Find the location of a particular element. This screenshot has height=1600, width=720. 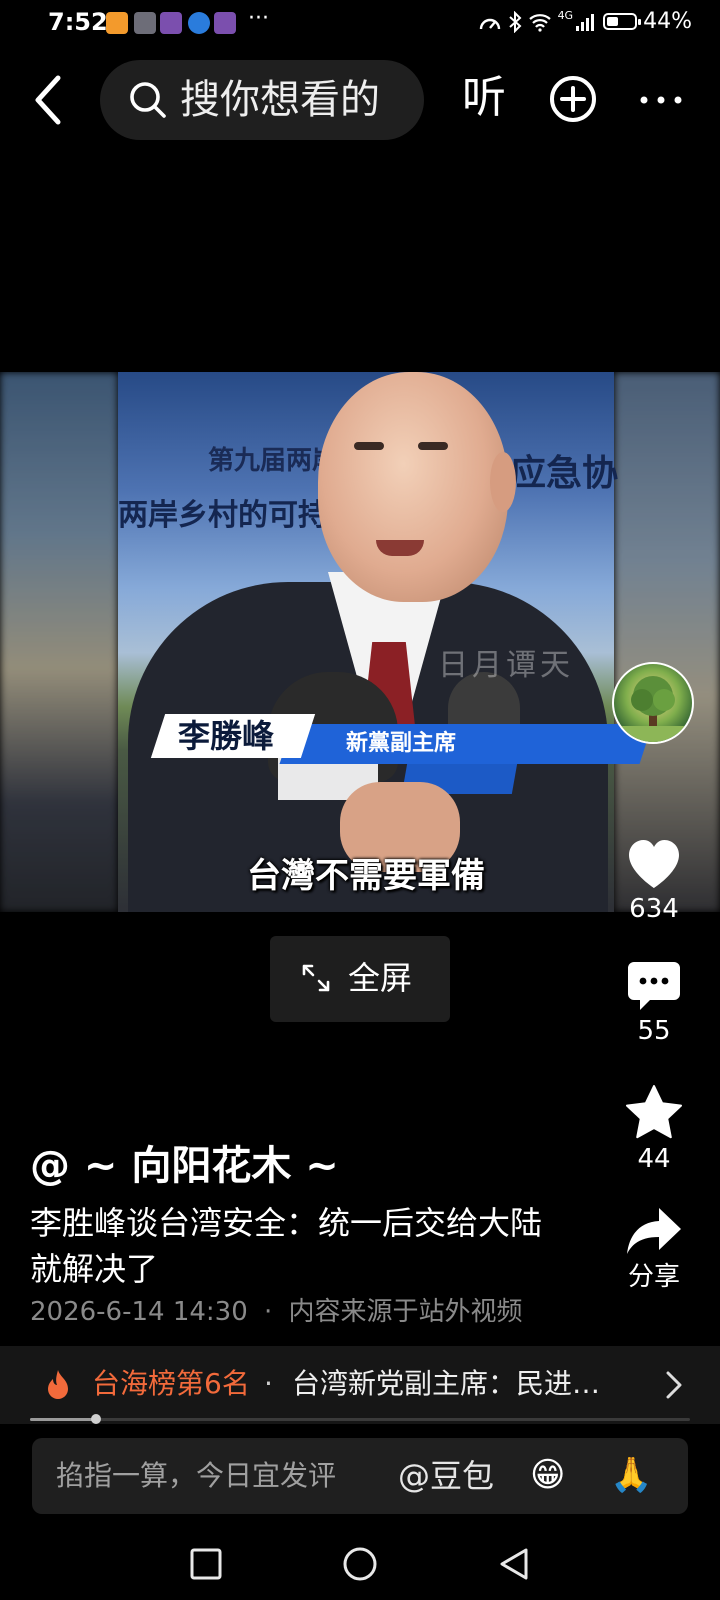

caption-title: 新黨副主席 is located at coordinates (401, 743).